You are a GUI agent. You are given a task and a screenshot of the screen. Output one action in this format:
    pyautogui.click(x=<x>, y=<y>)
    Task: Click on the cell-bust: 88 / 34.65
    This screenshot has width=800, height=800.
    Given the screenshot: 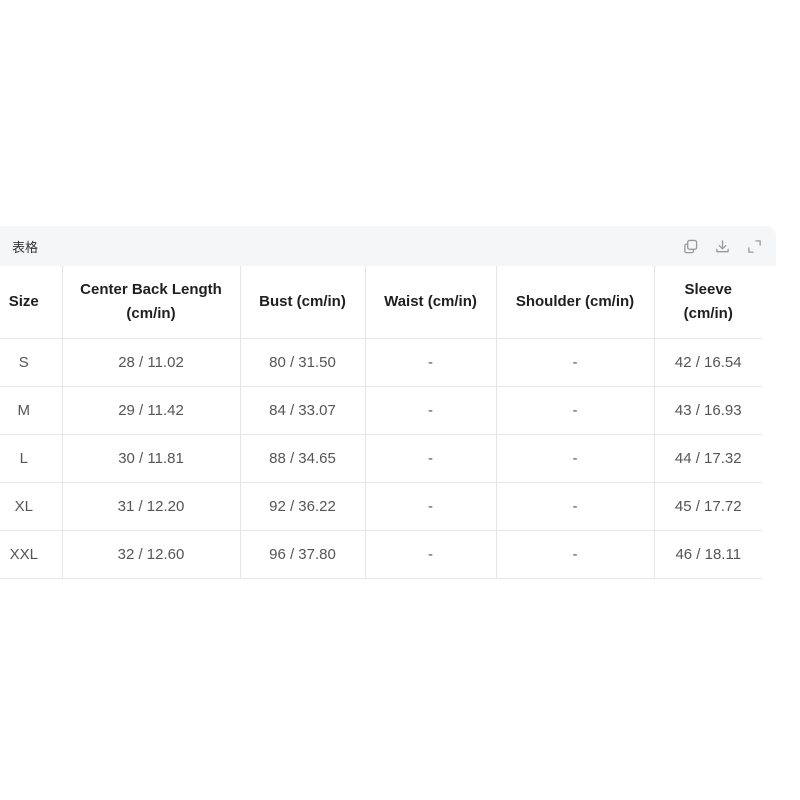 What is the action you would take?
    pyautogui.click(x=303, y=458)
    